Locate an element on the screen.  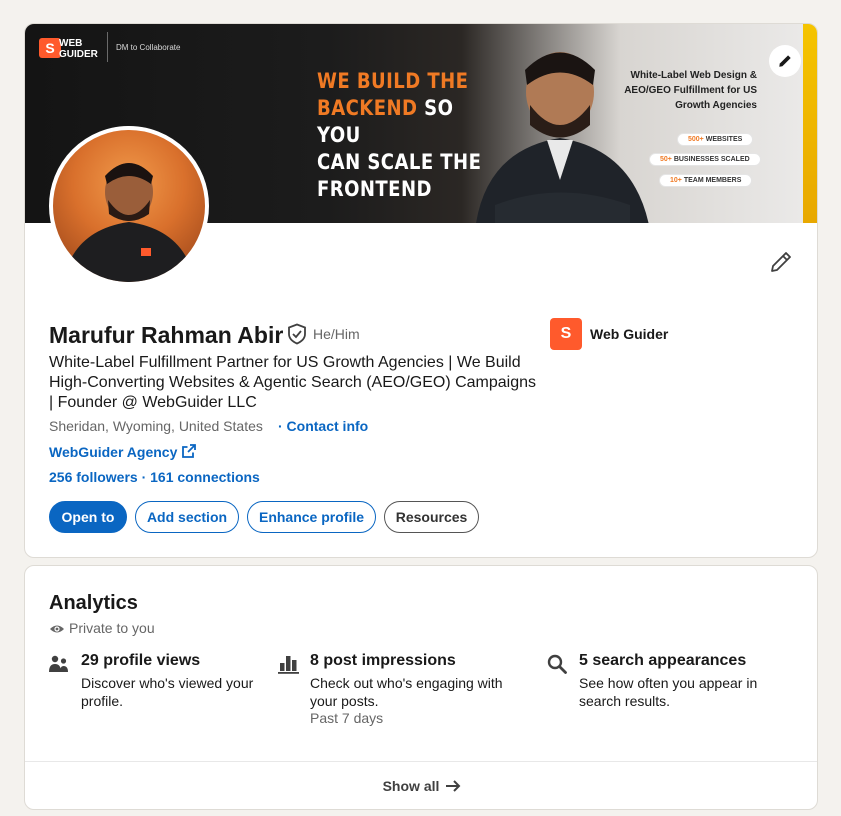
resources-button: Resources is located at coordinates (431, 517).